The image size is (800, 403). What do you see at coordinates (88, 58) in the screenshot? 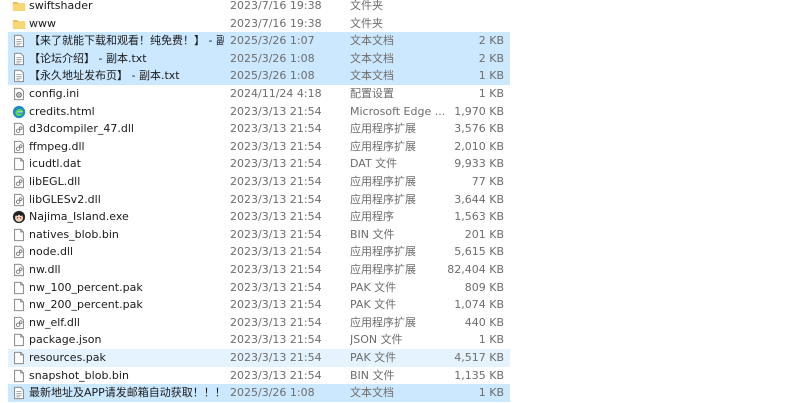
I see `file-name: 【论坛介绍】 - 副本.txt` at bounding box center [88, 58].